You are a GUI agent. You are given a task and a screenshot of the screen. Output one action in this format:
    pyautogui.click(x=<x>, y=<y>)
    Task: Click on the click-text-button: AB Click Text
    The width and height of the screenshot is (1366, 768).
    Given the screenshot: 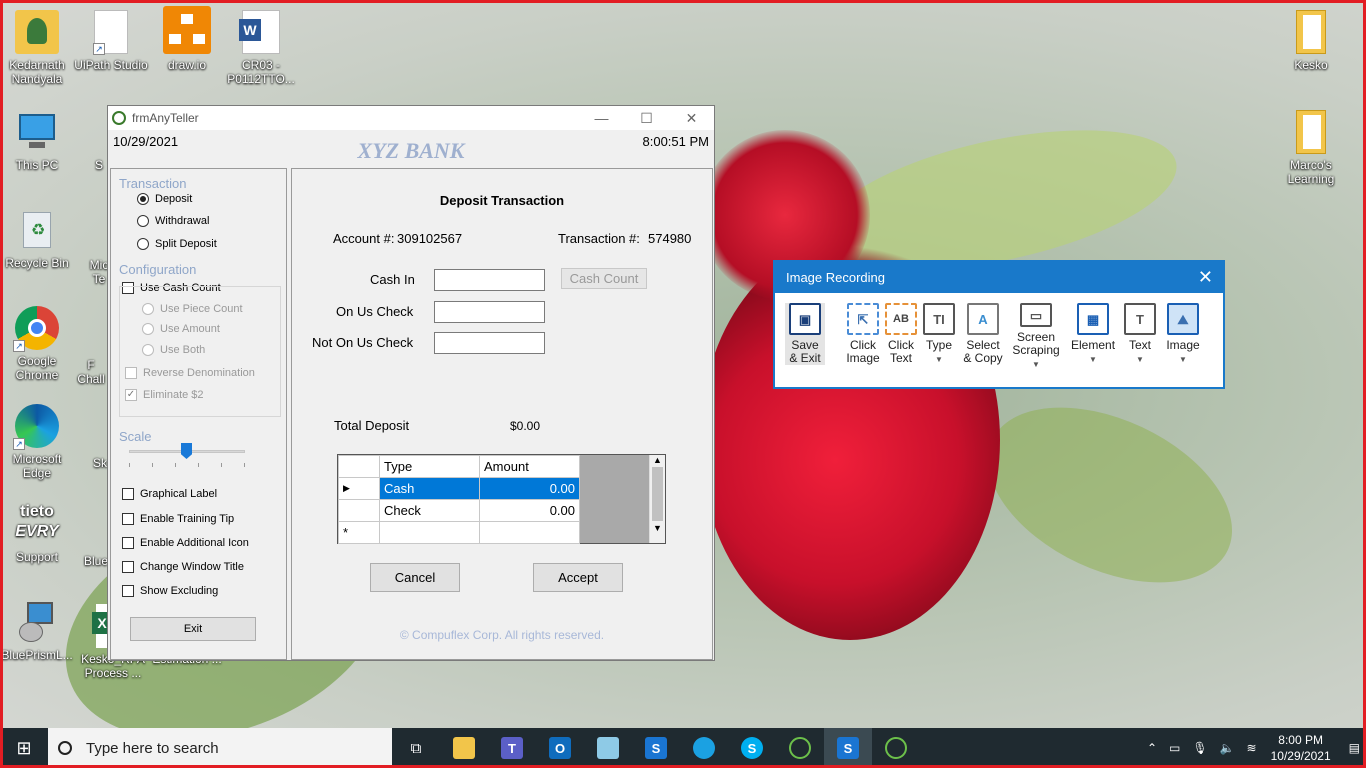 What is the action you would take?
    pyautogui.click(x=901, y=334)
    